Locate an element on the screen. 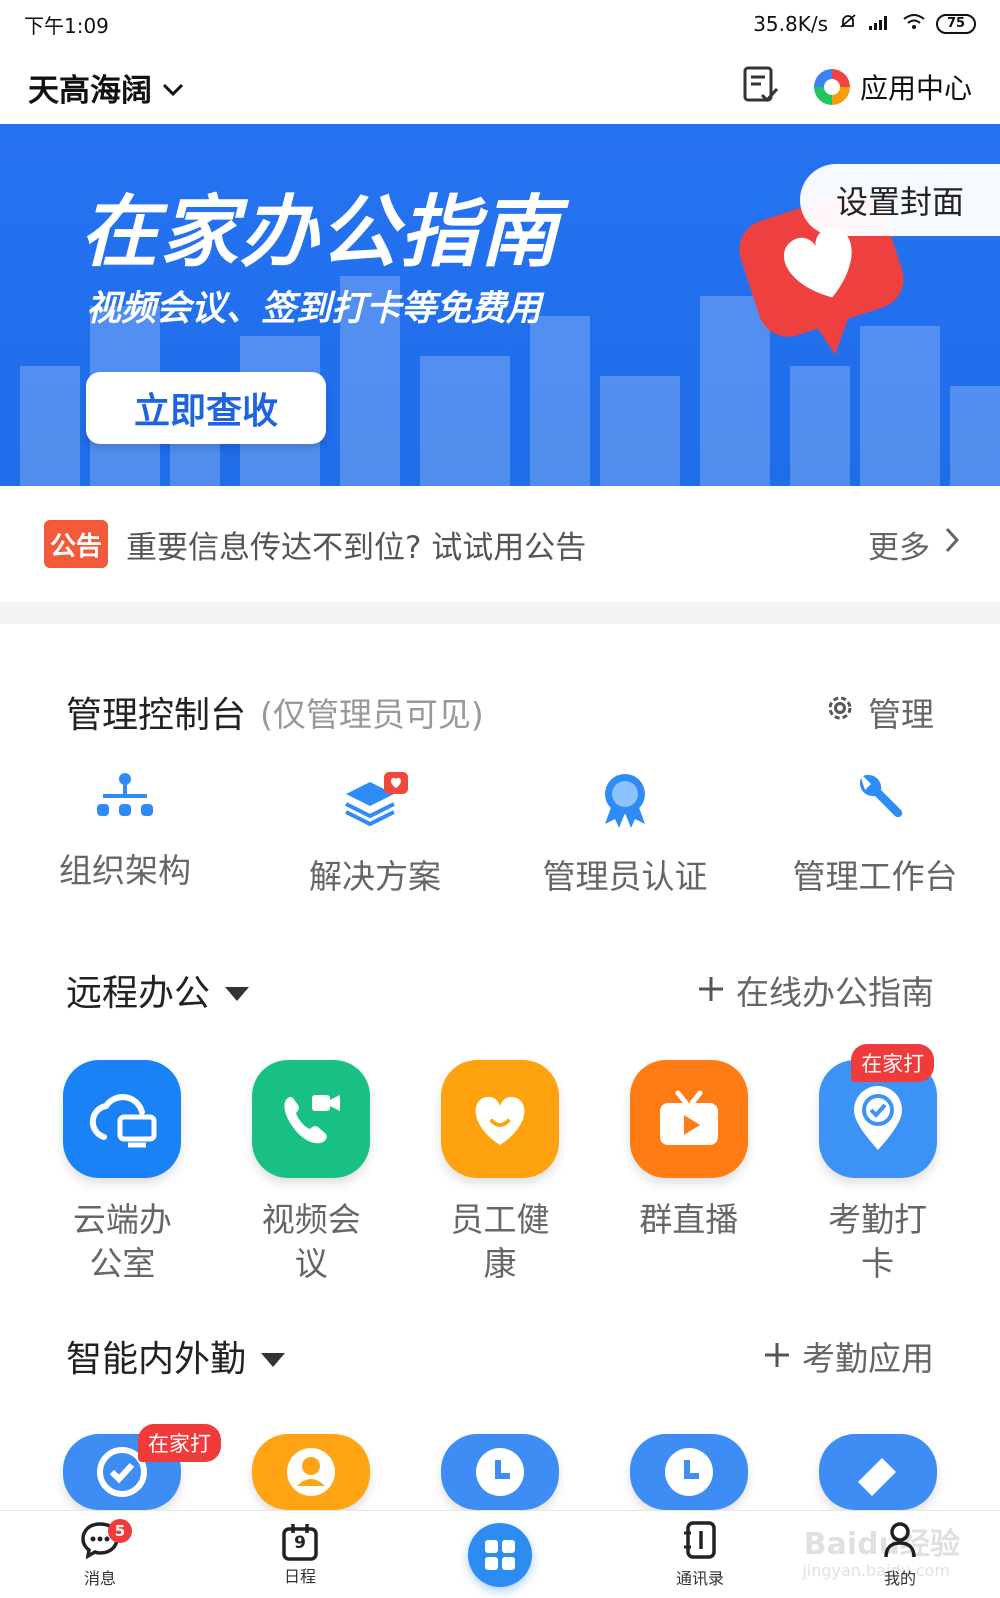 The width and height of the screenshot is (1000, 1598). wifi-icon is located at coordinates (914, 24).